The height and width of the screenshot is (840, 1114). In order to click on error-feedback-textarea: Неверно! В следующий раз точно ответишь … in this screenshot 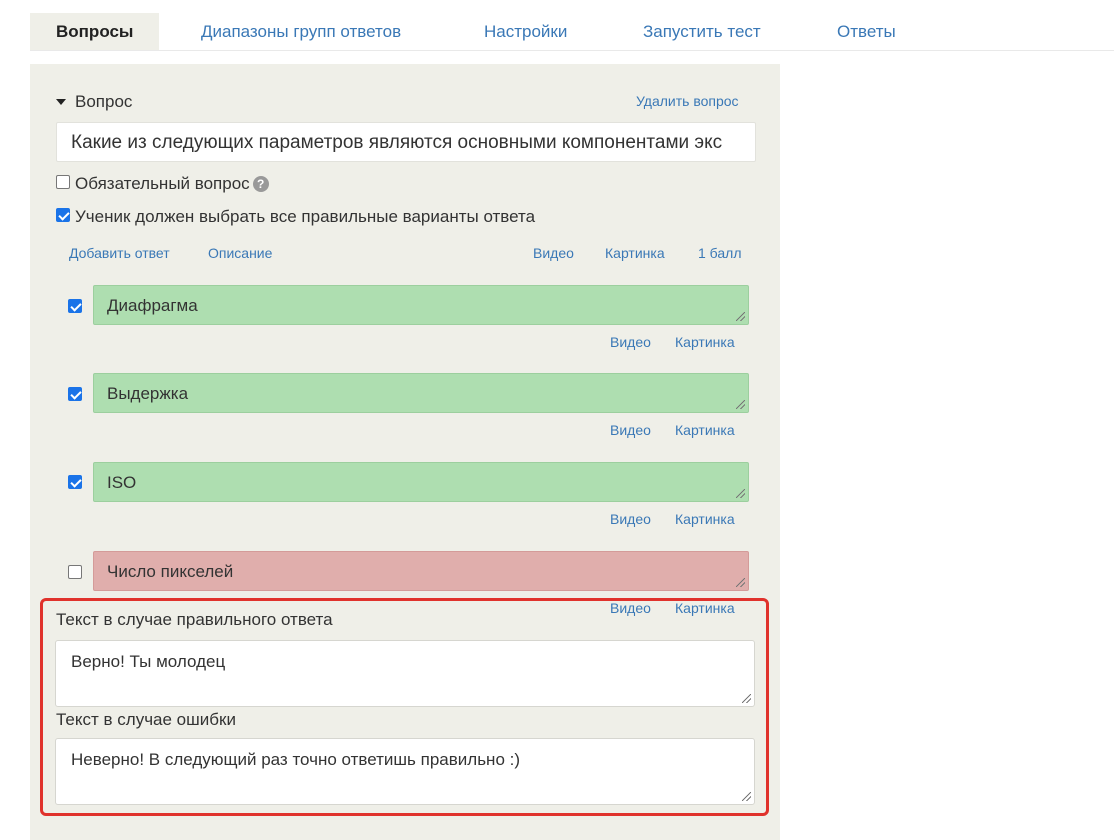, I will do `click(405, 771)`.